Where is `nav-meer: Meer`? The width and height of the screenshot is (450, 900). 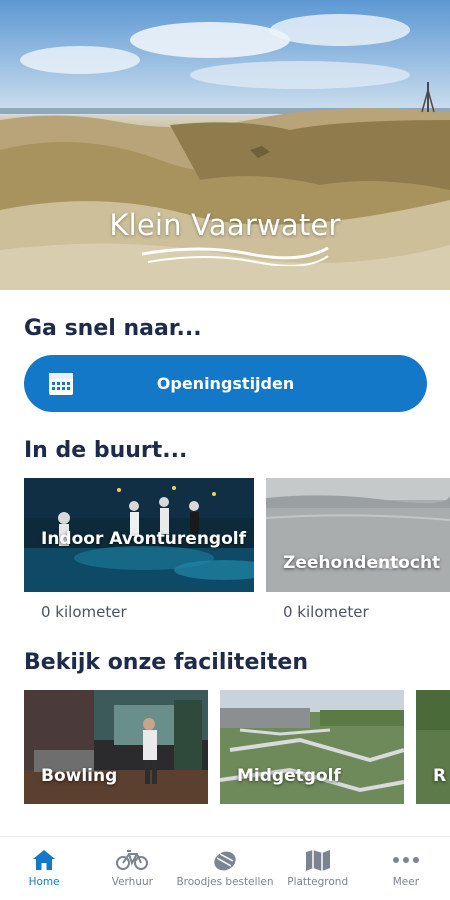
nav-meer: Meer is located at coordinates (406, 868).